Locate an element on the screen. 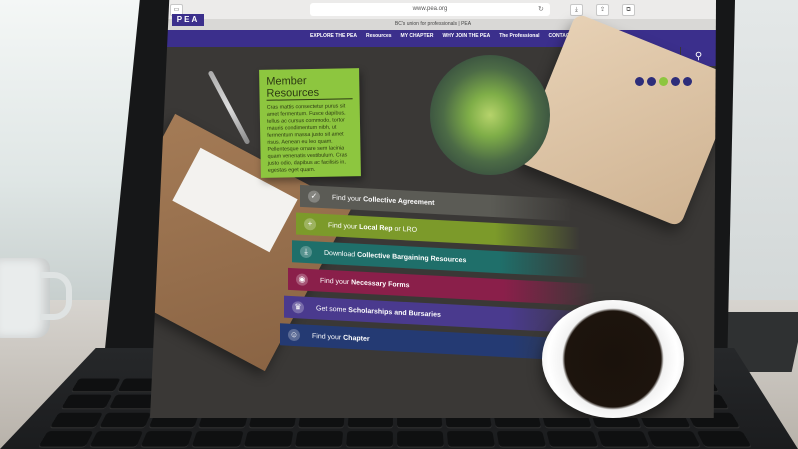 The image size is (798, 449). menu-item-strong: Collective Bargaining Resources is located at coordinates (412, 257).